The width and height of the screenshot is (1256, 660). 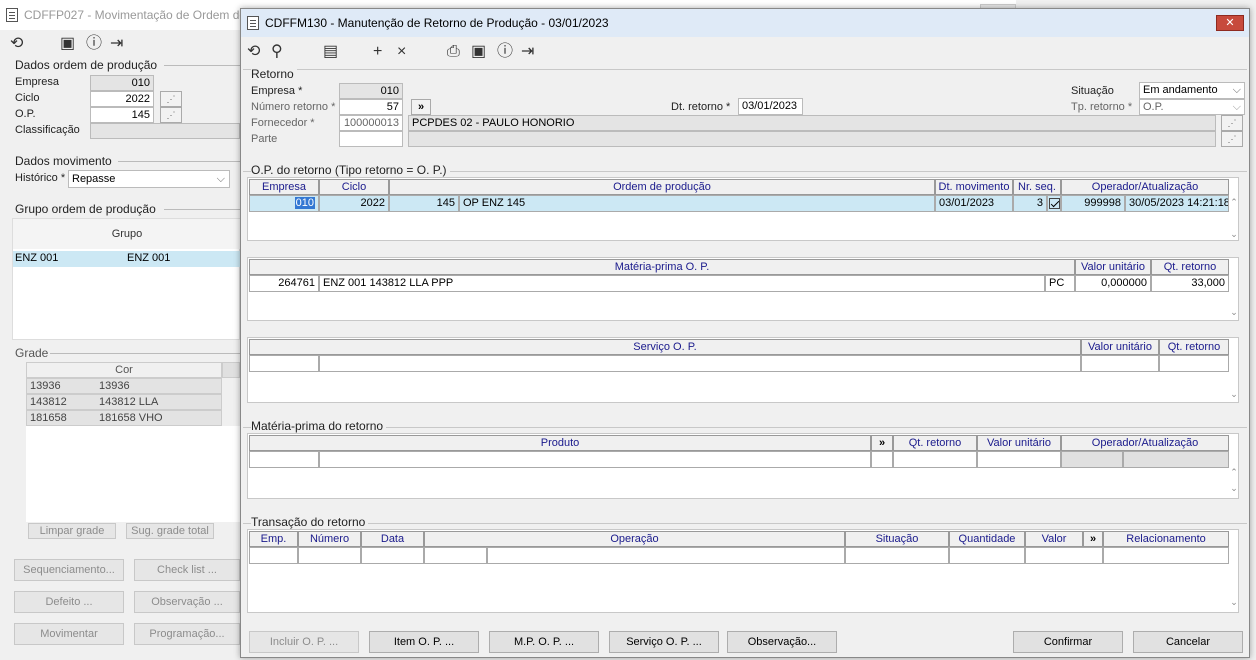 I want to click on empresa-field: 010, so click(x=371, y=91).